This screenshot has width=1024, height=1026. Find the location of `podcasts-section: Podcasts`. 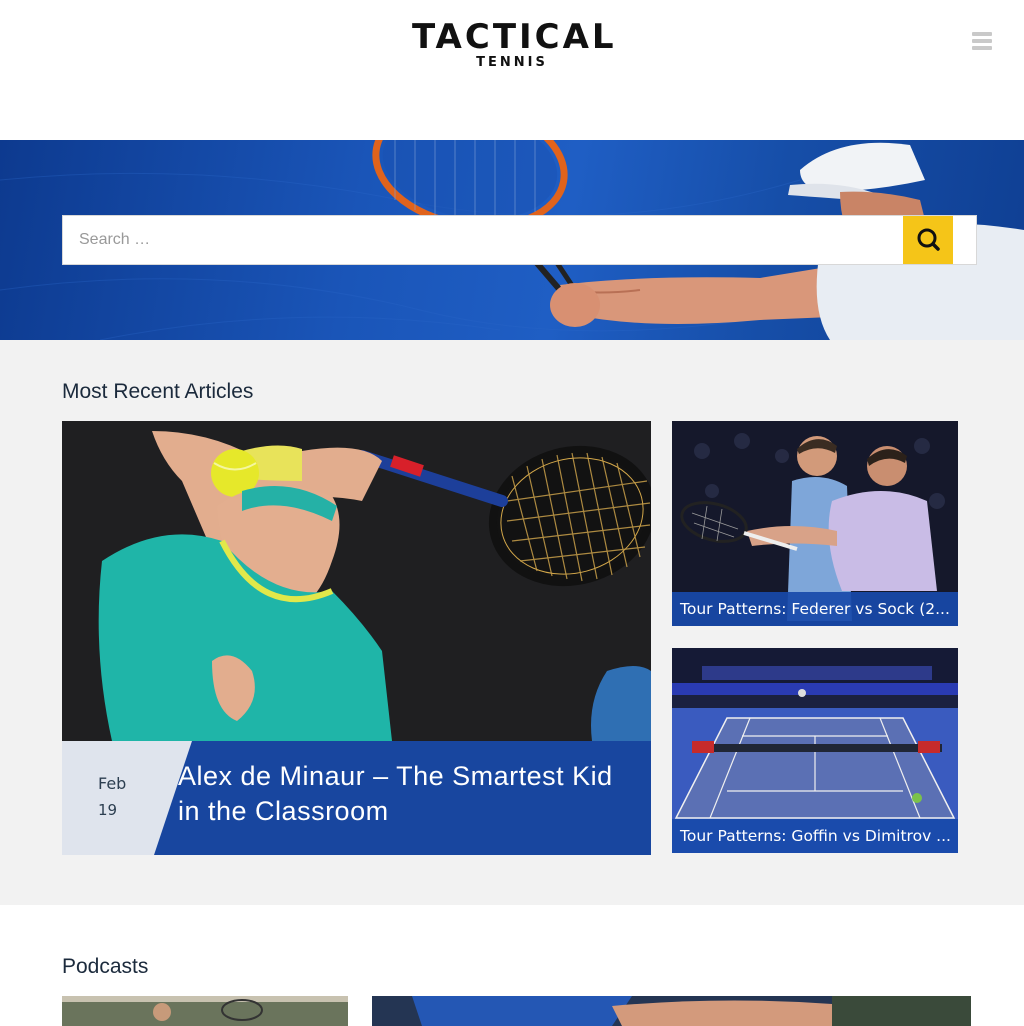

podcasts-section: Podcasts is located at coordinates (512, 965).